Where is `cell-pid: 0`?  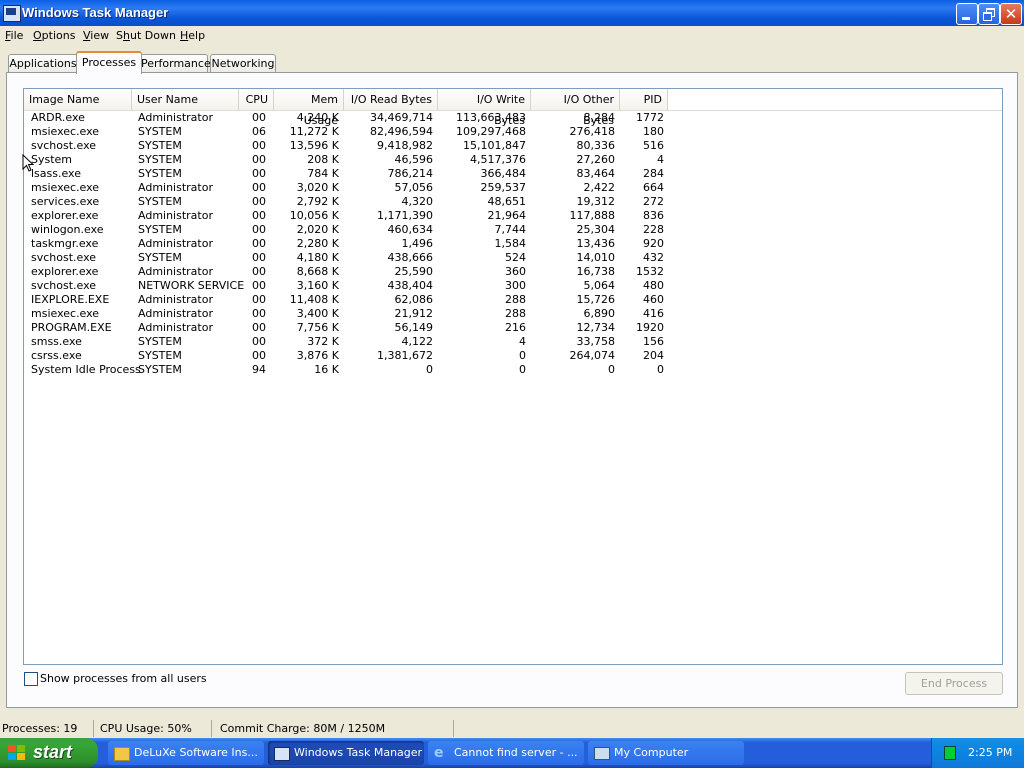 cell-pid: 0 is located at coordinates (660, 369).